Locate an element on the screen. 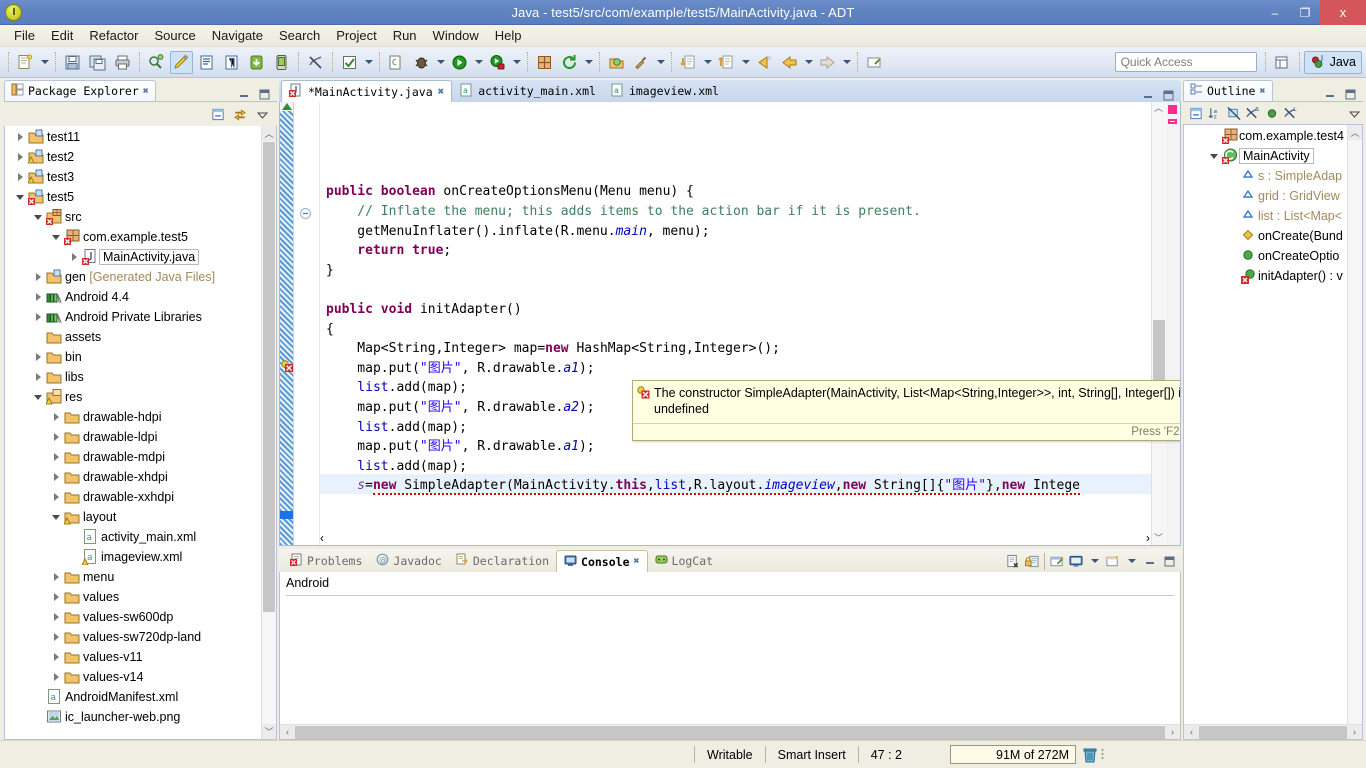 This screenshot has width=1366, height=768. save-all-icon is located at coordinates (97, 62).